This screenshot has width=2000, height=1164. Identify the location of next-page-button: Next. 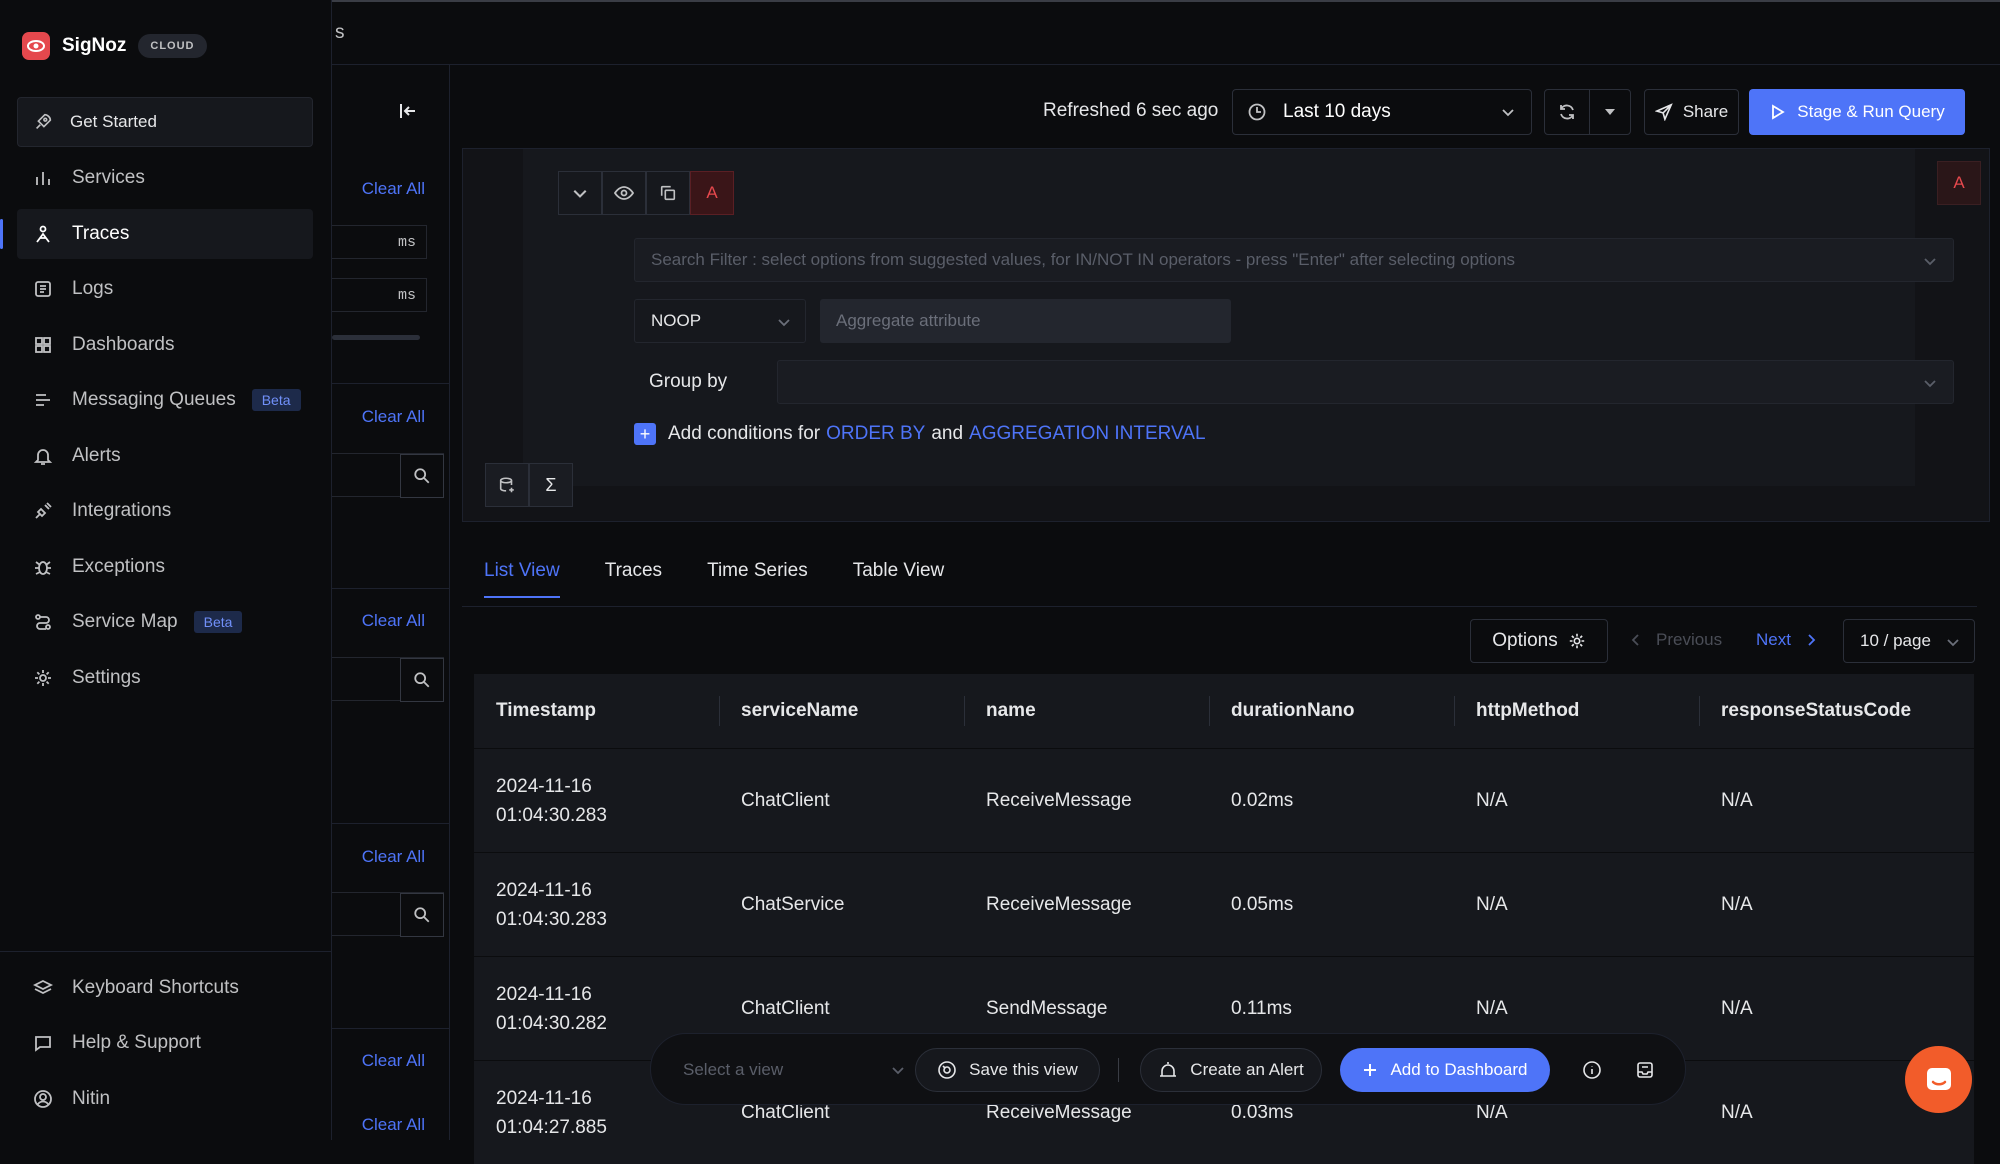
(1786, 640).